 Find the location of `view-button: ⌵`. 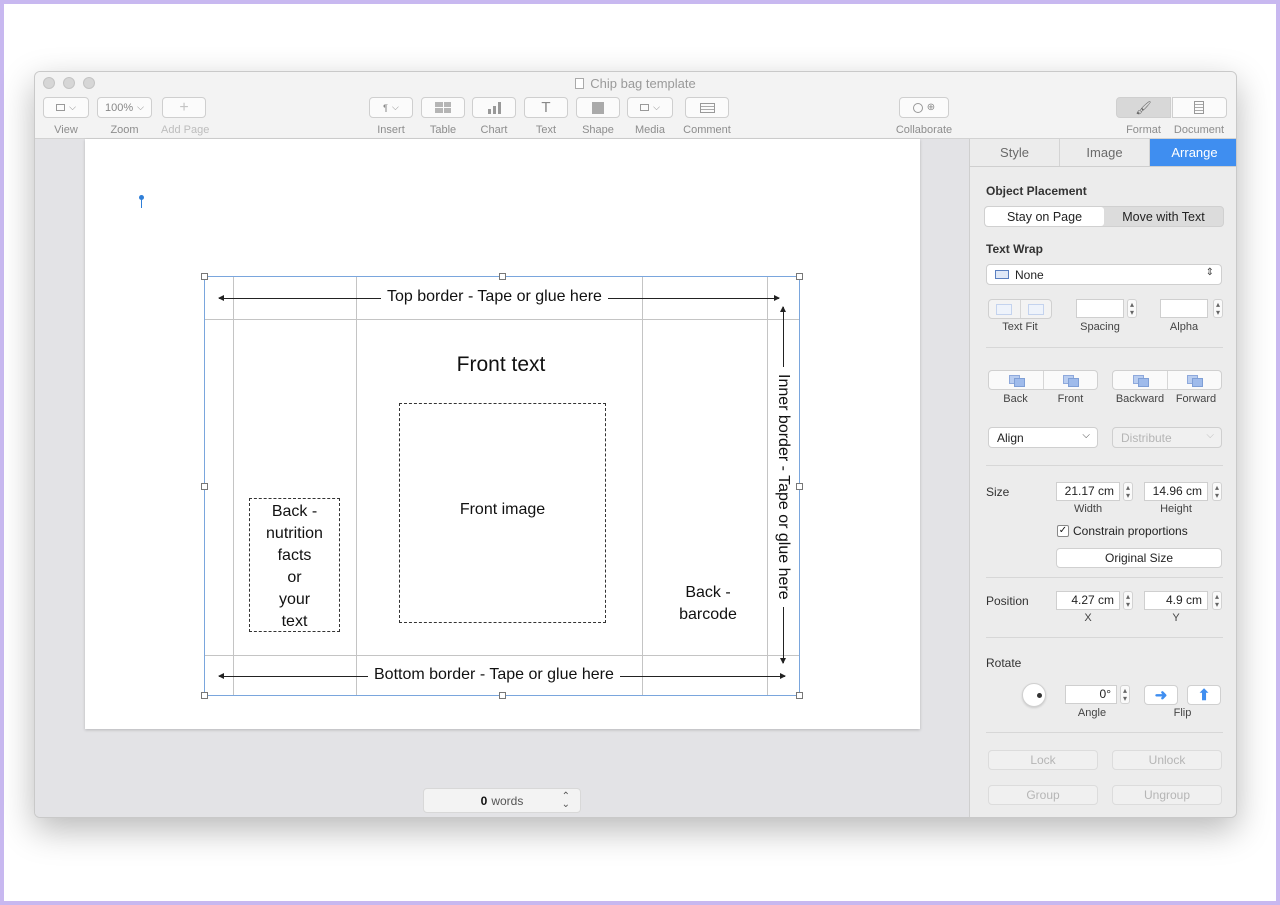

view-button: ⌵ is located at coordinates (66, 107).